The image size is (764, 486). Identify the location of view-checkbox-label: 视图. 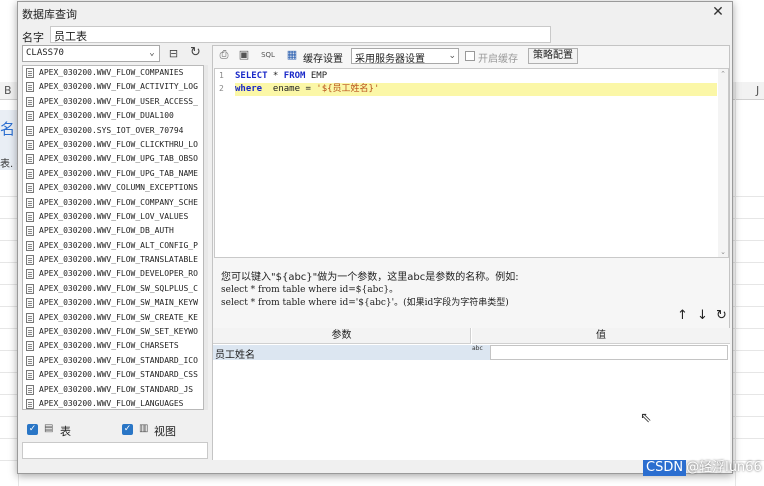
(165, 431).